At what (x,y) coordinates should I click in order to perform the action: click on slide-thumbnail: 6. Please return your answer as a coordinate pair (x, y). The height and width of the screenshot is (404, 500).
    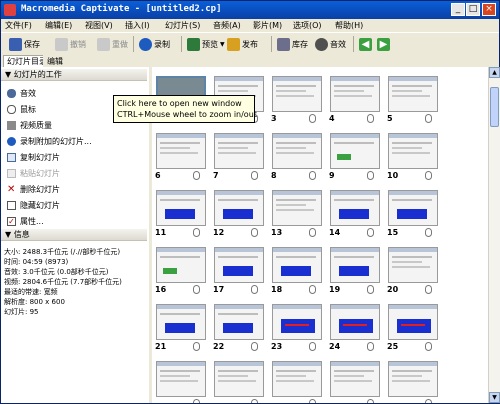
    Looking at the image, I should click on (182, 156).